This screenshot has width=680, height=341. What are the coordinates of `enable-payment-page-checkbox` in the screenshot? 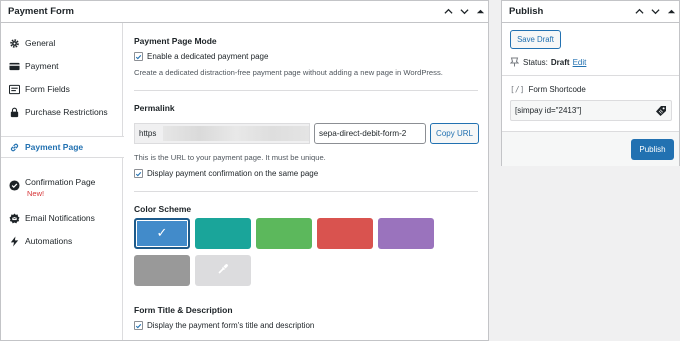 It's located at (138, 56).